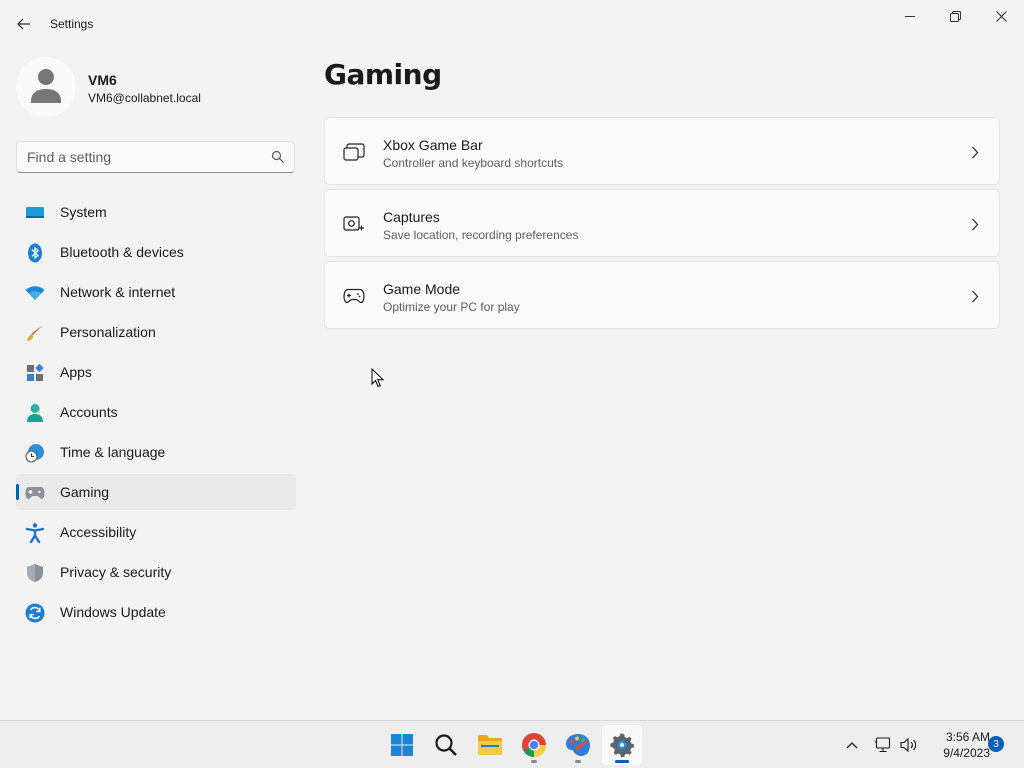 The width and height of the screenshot is (1024, 768). What do you see at coordinates (35, 453) in the screenshot?
I see `globe-clock-icon` at bounding box center [35, 453].